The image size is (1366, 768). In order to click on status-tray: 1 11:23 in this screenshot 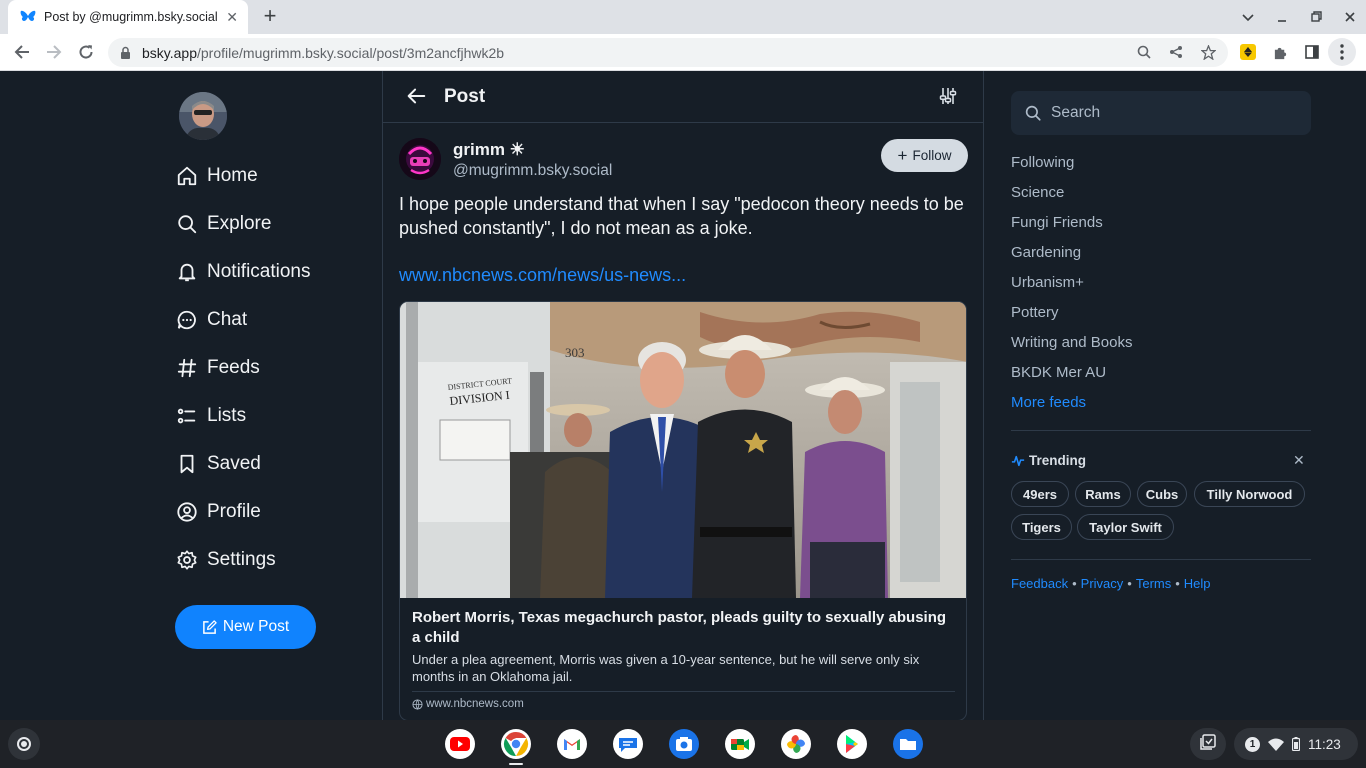, I will do `click(1296, 744)`.